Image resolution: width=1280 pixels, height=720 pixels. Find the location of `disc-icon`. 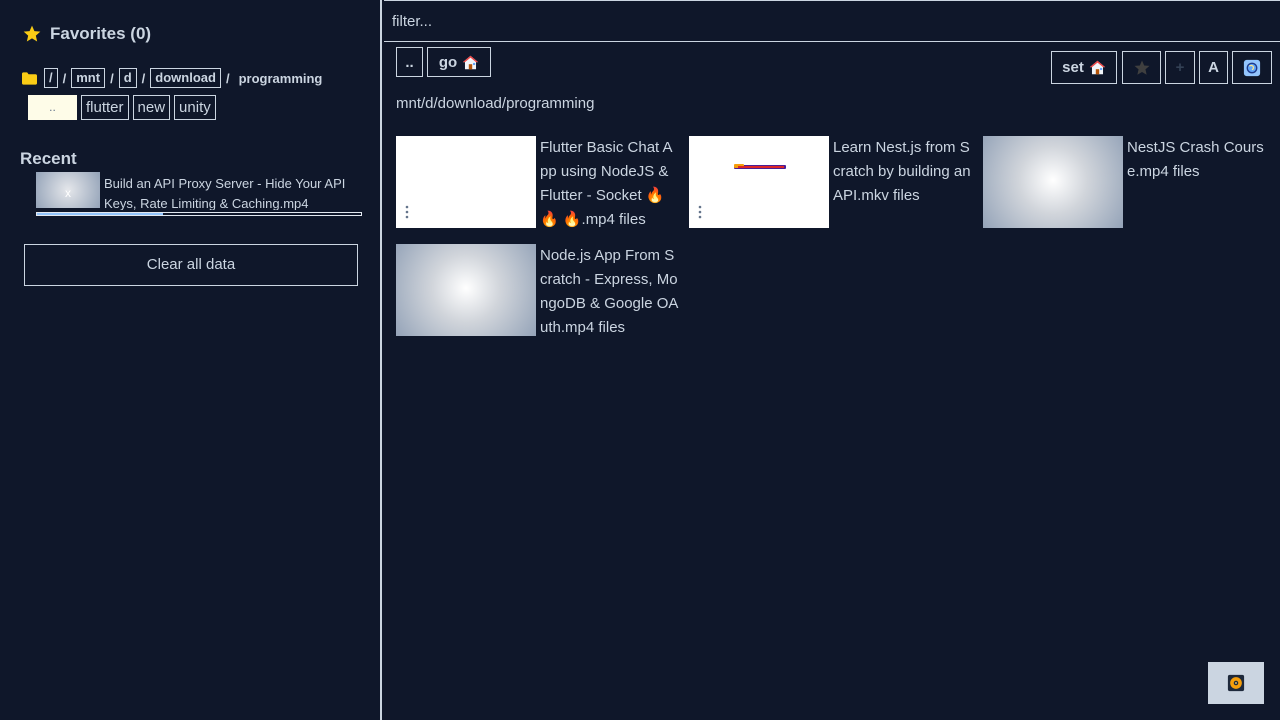

disc-icon is located at coordinates (1236, 683).